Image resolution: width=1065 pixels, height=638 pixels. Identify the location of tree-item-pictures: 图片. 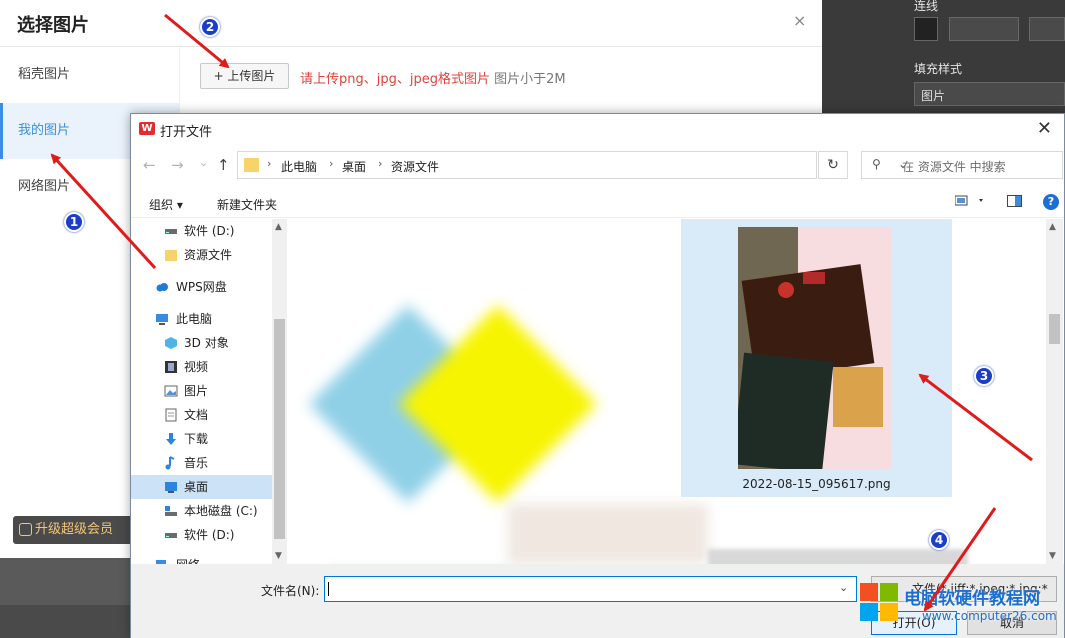
(201, 391).